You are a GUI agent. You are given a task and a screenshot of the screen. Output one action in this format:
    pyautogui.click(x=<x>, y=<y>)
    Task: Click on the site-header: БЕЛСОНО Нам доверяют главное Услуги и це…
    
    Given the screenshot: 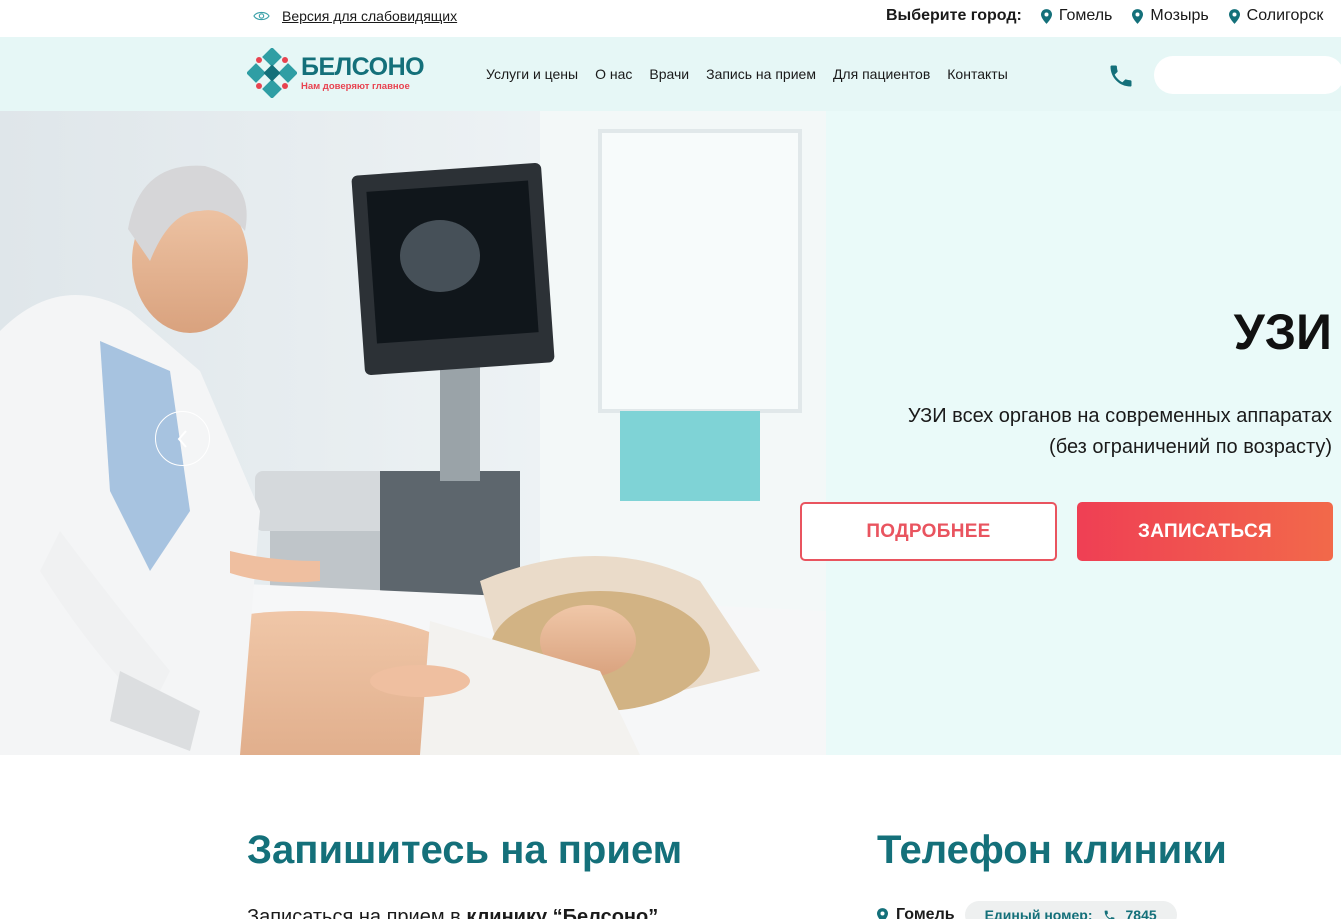 What is the action you would take?
    pyautogui.click(x=670, y=74)
    